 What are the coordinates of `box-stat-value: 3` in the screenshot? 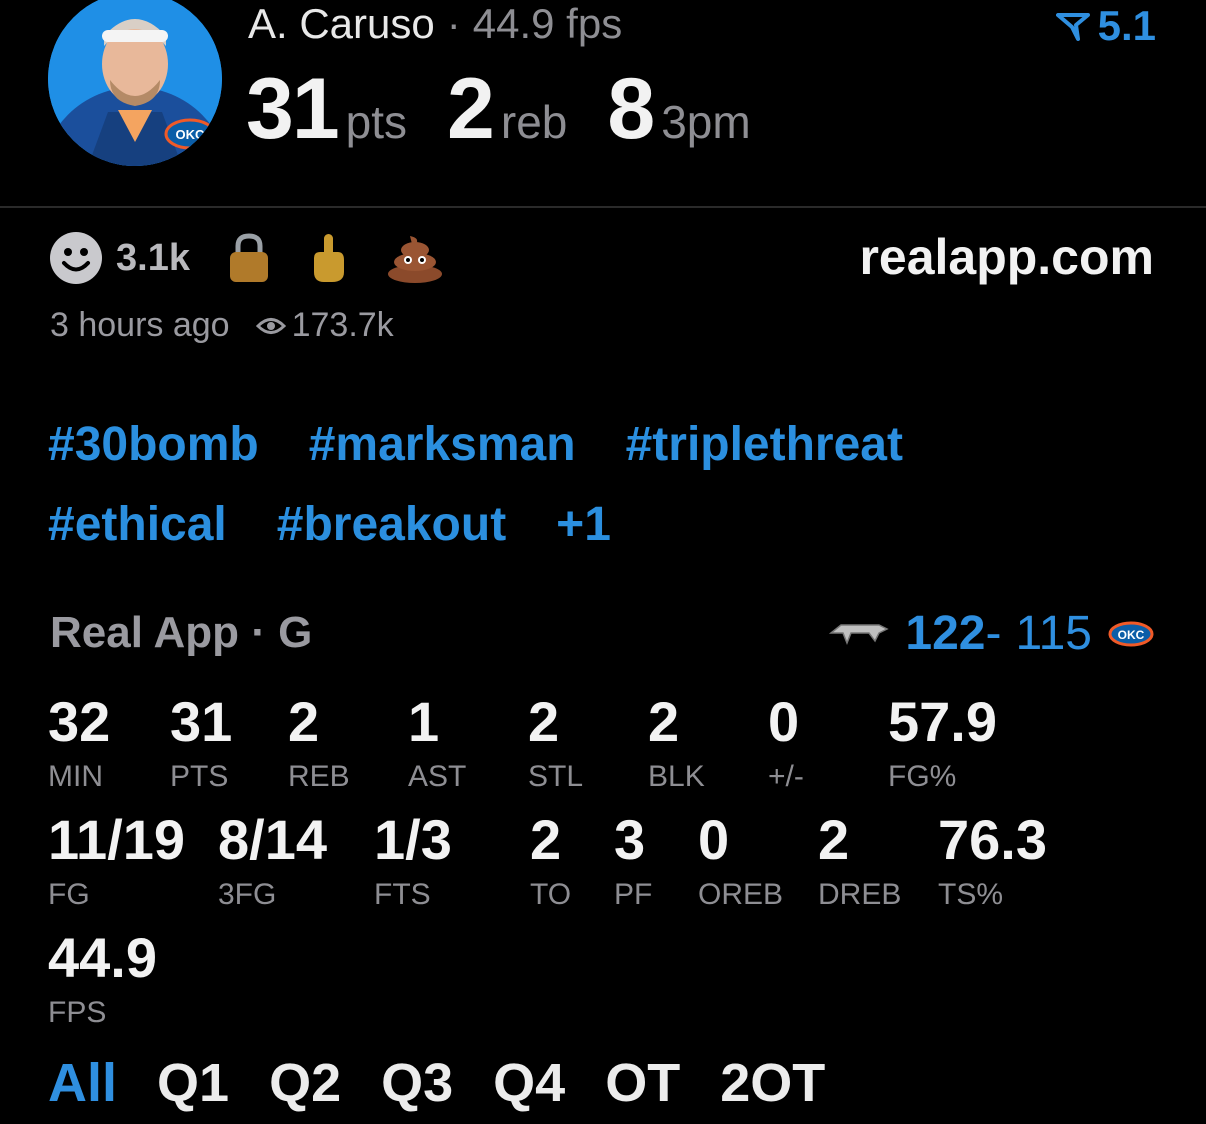 It's located at (630, 839).